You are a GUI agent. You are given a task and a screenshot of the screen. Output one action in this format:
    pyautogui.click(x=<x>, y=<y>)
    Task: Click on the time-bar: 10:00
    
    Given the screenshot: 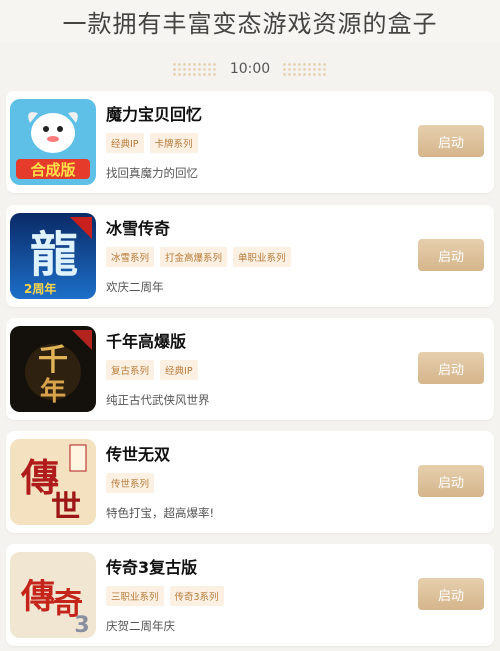 What is the action you would take?
    pyautogui.click(x=250, y=69)
    